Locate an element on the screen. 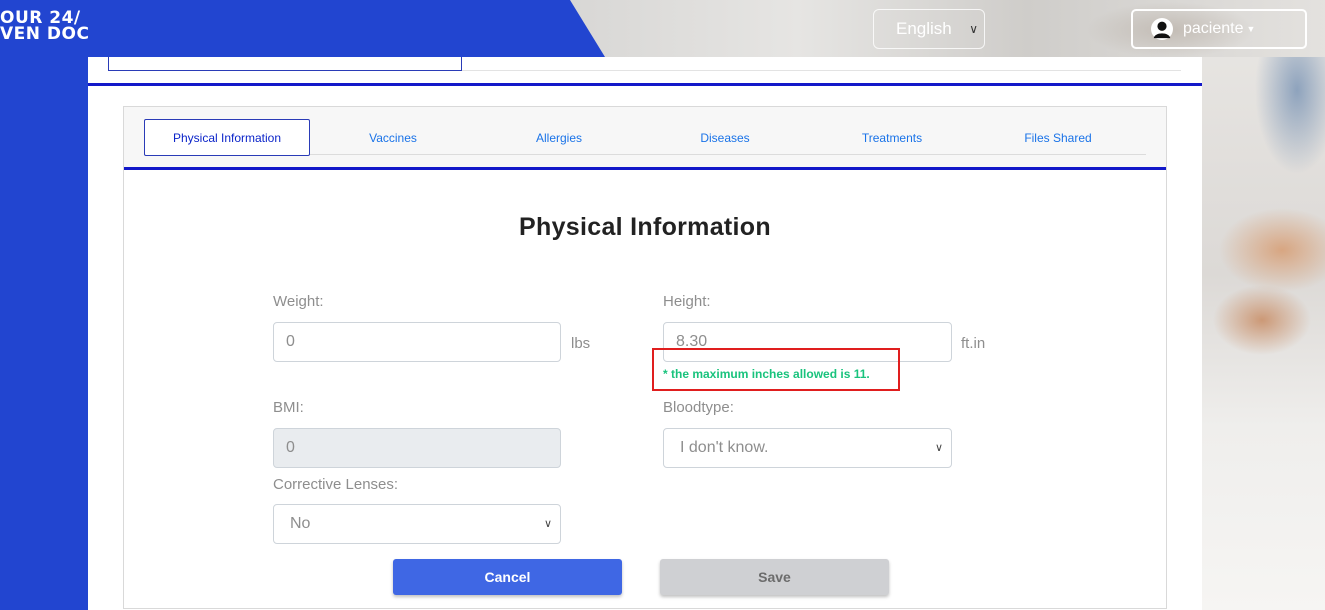 The image size is (1325, 610). page-title: Physical Information is located at coordinates (645, 227).